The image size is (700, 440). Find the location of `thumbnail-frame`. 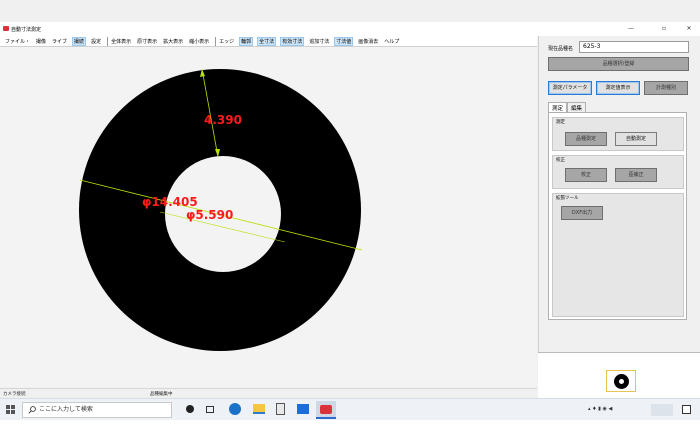

thumbnail-frame is located at coordinates (621, 381).